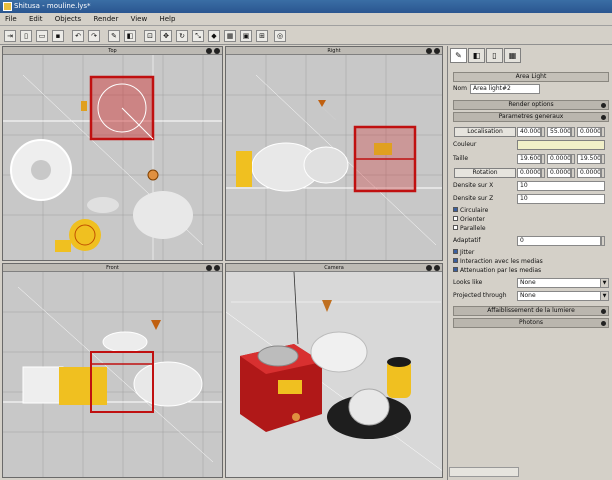 The width and height of the screenshot is (612, 480). What do you see at coordinates (559, 241) in the screenshot?
I see `adaptatif-input: 0` at bounding box center [559, 241].